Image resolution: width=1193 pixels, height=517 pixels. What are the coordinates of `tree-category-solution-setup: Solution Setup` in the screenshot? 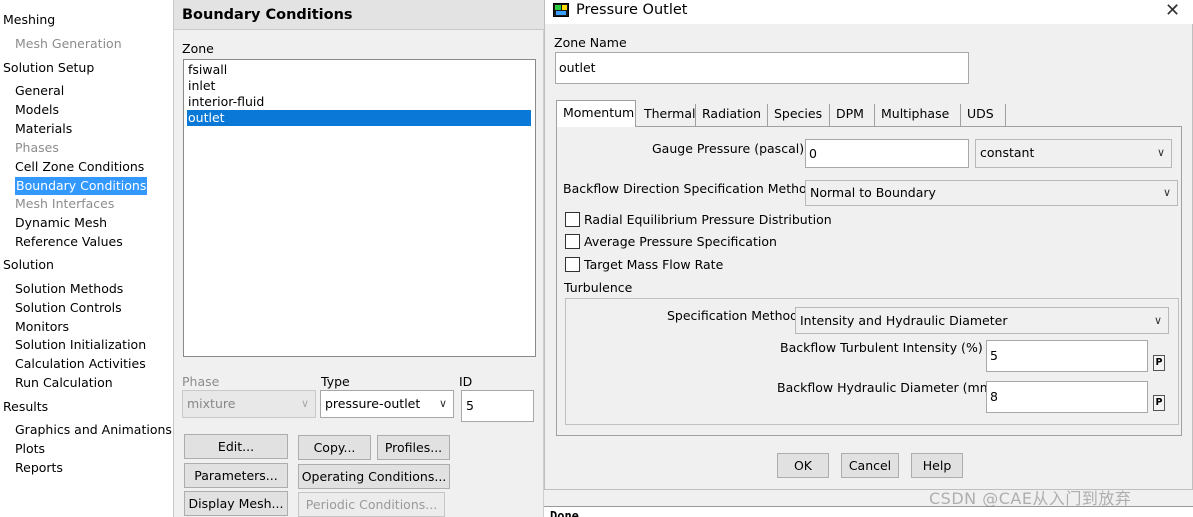 It's located at (48, 68).